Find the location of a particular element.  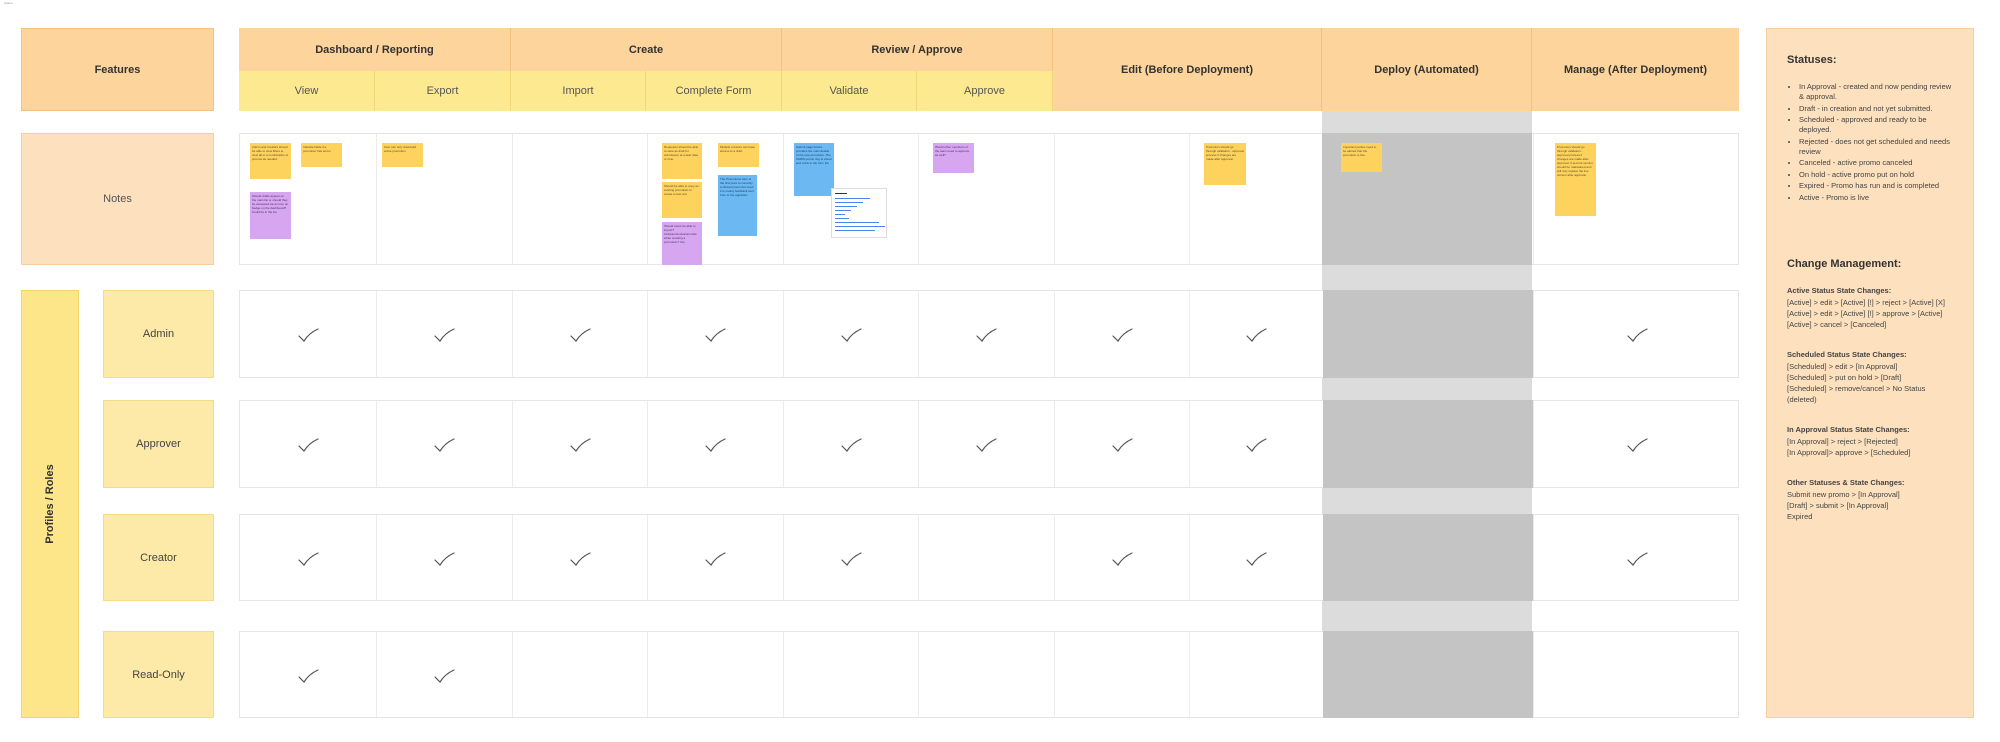

subcol-export: Export is located at coordinates (443, 91).